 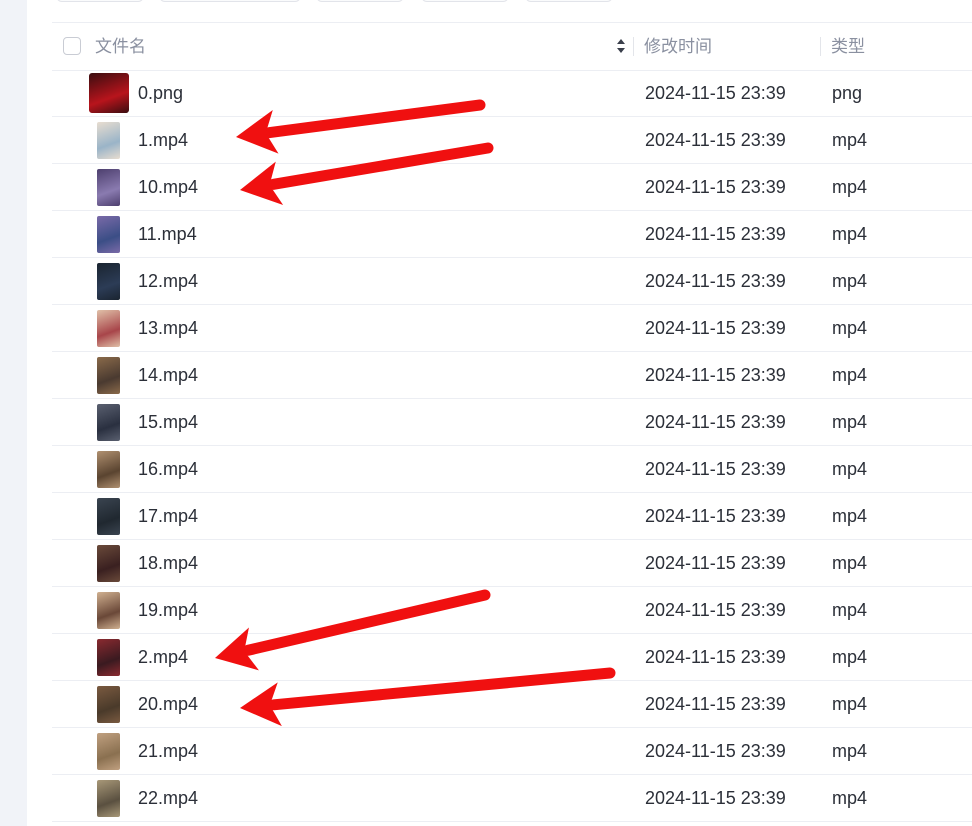 I want to click on table-row: 21.mp4 2024-11-15 23:39 mp4, so click(x=512, y=751).